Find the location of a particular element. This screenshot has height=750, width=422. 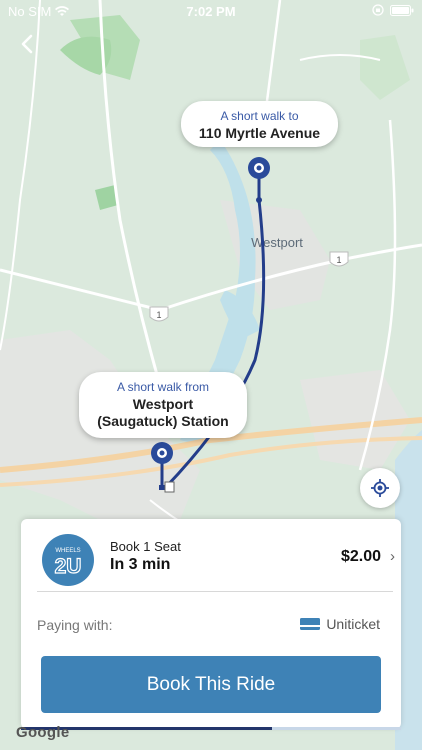

paying-with-label: Paying with: is located at coordinates (75, 625).